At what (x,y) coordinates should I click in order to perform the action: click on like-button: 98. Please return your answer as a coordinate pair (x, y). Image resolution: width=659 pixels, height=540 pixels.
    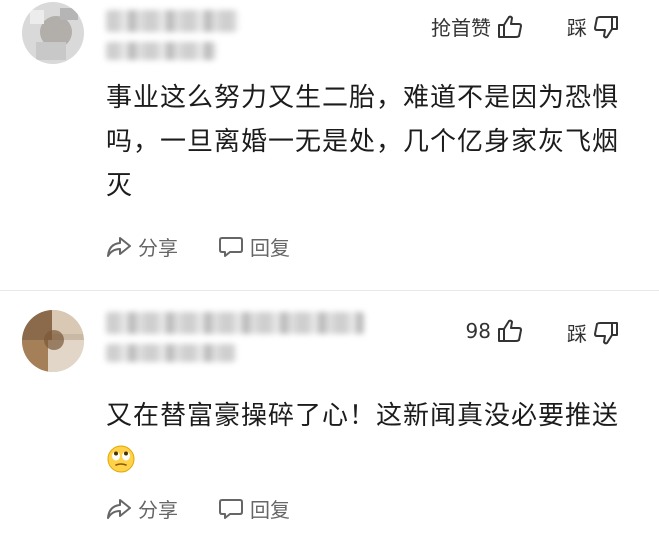
    Looking at the image, I should click on (494, 331).